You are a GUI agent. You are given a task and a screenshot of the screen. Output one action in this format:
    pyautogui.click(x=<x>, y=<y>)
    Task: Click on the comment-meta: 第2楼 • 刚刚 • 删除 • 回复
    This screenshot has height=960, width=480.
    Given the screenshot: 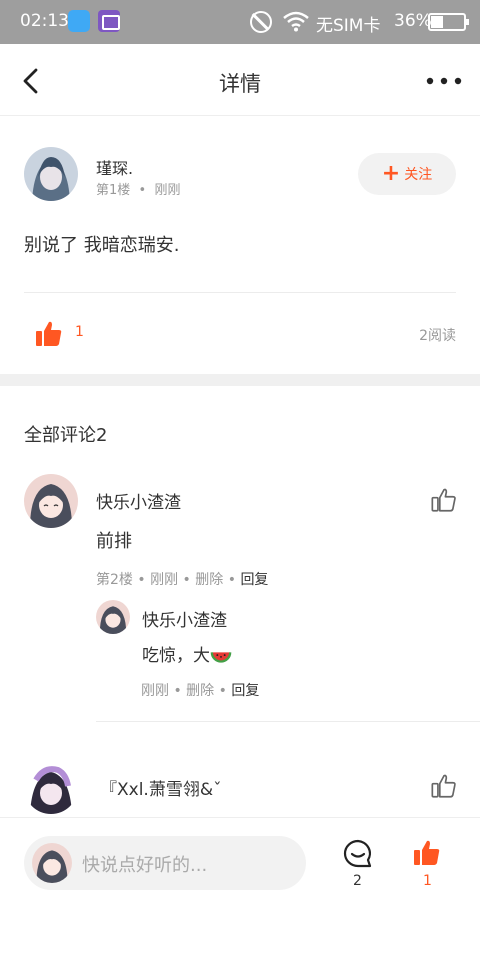 What is the action you would take?
    pyautogui.click(x=182, y=579)
    